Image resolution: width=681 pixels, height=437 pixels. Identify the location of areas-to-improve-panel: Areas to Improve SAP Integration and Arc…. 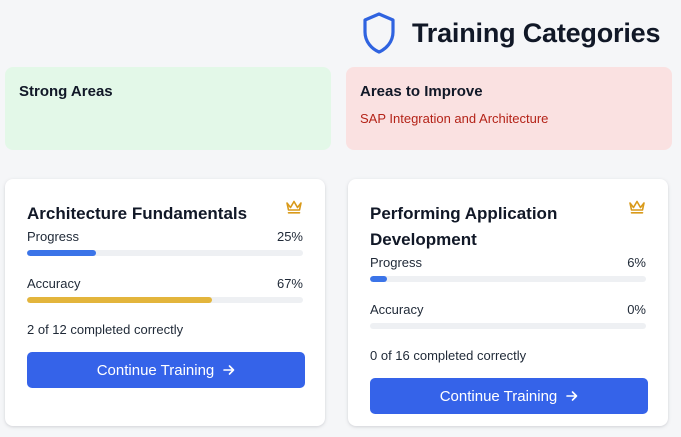
(509, 108).